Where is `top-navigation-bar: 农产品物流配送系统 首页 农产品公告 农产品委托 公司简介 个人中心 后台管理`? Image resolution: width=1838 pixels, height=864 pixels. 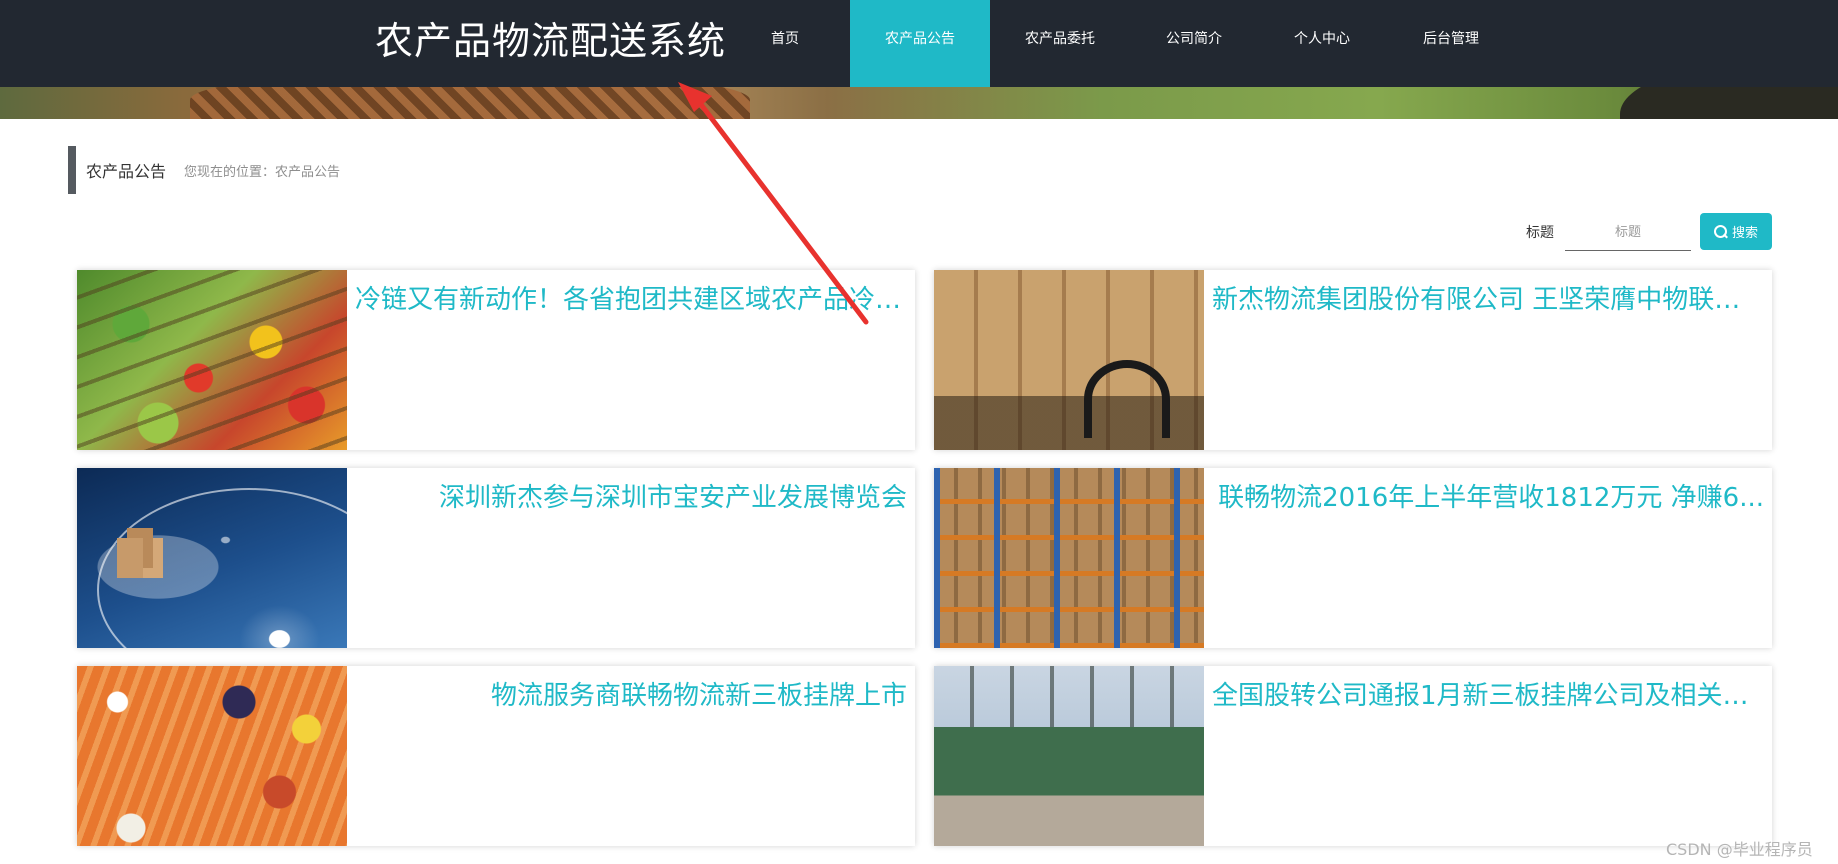 top-navigation-bar: 农产品物流配送系统 首页 农产品公告 农产品委托 公司简介 个人中心 后台管理 is located at coordinates (919, 43).